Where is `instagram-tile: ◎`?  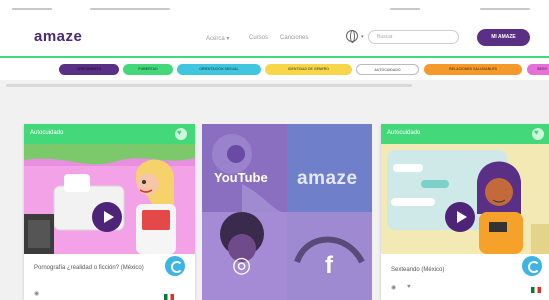 instagram-tile: ◎ is located at coordinates (244, 256).